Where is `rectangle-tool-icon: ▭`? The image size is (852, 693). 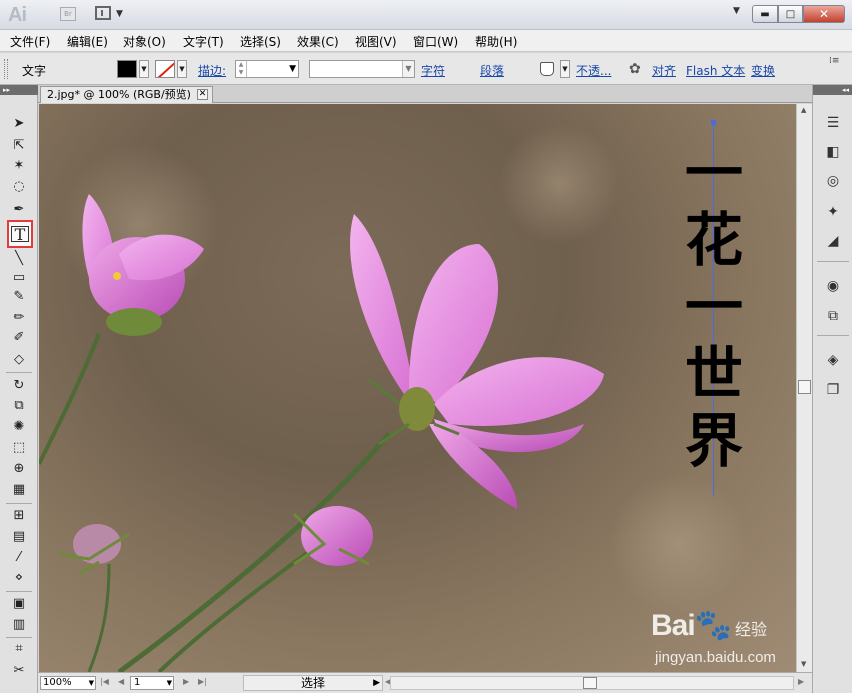
rectangle-tool-icon: ▭ is located at coordinates (19, 277).